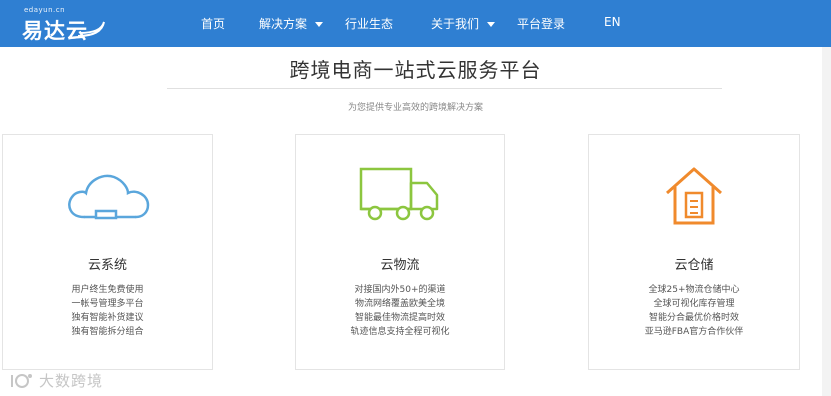 This screenshot has width=831, height=396. What do you see at coordinates (694, 265) in the screenshot?
I see `card-title: 云仓储` at bounding box center [694, 265].